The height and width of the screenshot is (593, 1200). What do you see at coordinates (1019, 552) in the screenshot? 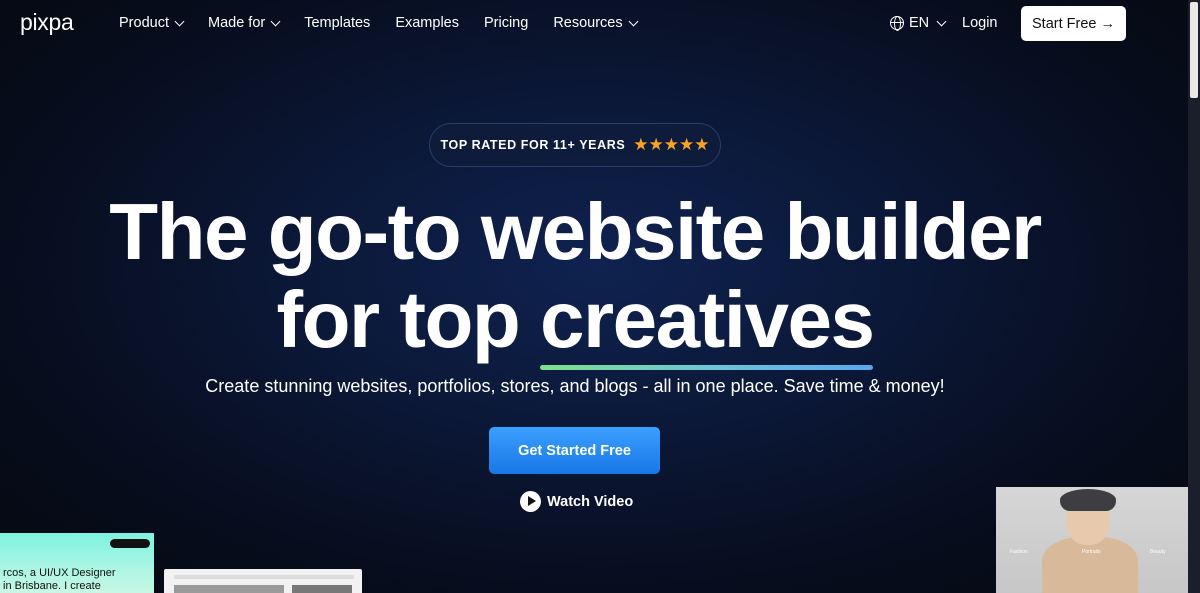
I see `preview-category-label: Fashion` at bounding box center [1019, 552].